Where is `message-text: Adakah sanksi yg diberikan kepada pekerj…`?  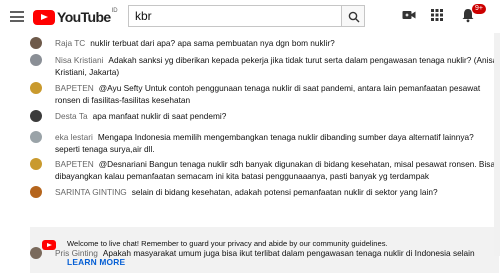 message-text: Adakah sanksi yg diberikan kepada pekerj… is located at coordinates (276, 66).